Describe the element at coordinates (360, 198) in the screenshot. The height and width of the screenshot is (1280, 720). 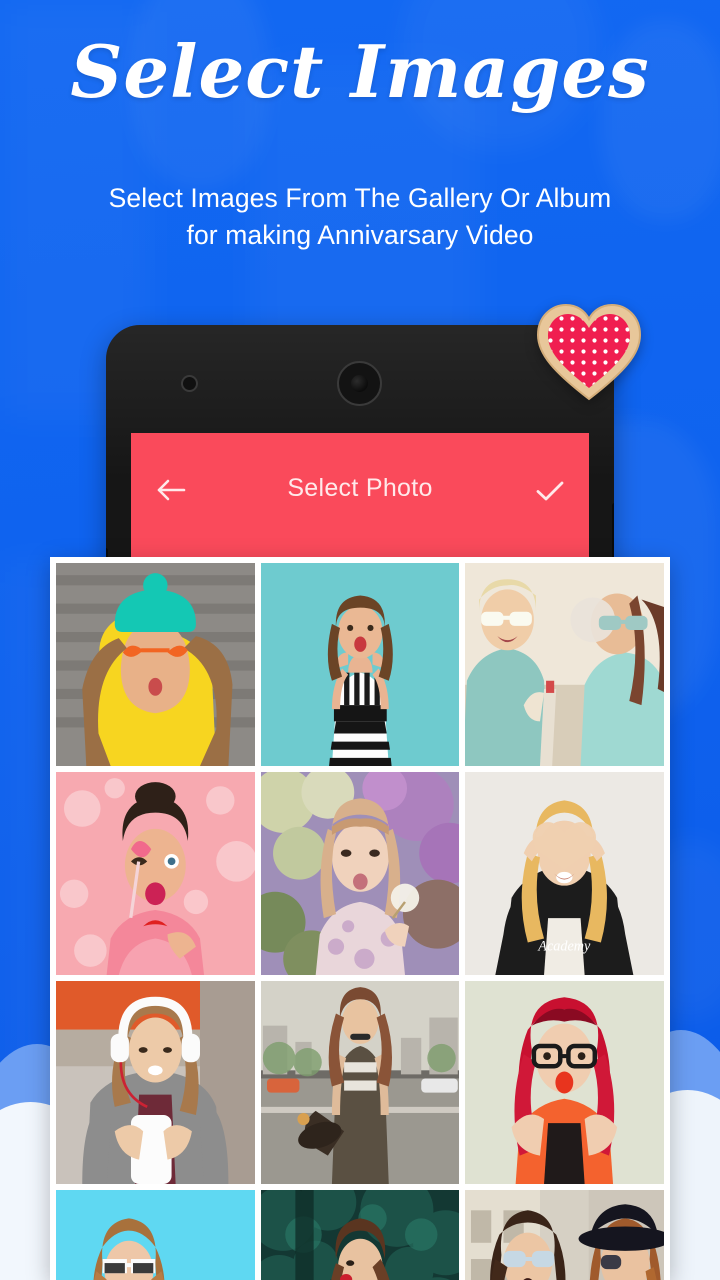
I see `subtitle-line-1: Select Images From The Gallery Or Album` at that location.